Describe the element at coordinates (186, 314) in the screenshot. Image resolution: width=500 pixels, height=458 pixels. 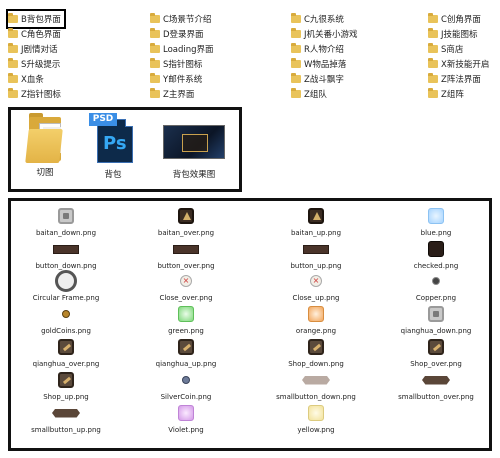
I see `green-slot-icon` at that location.